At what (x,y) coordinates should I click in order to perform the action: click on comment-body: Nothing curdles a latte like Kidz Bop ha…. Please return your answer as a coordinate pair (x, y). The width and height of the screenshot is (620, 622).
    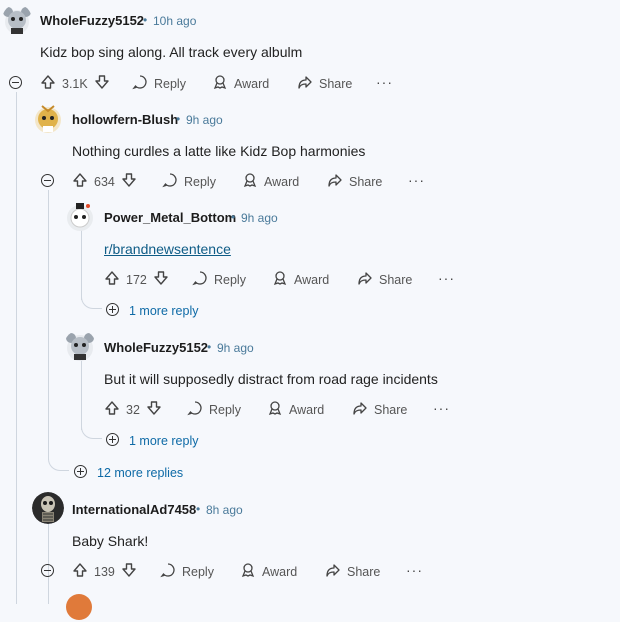
    Looking at the image, I should click on (219, 151).